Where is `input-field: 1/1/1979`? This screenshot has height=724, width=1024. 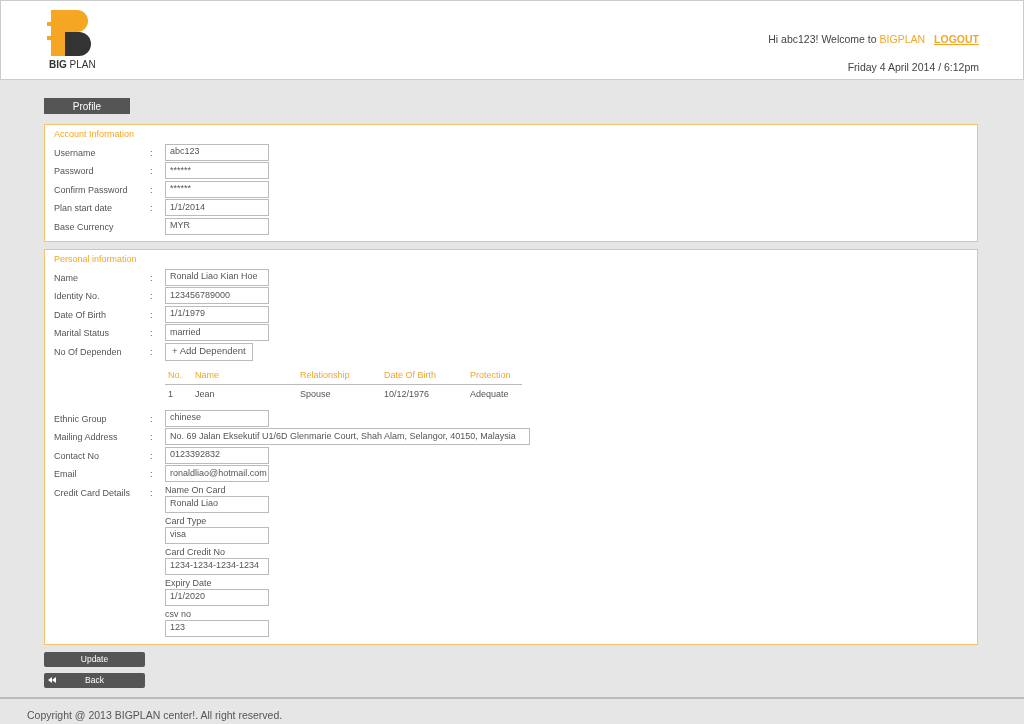 input-field: 1/1/1979 is located at coordinates (217, 314).